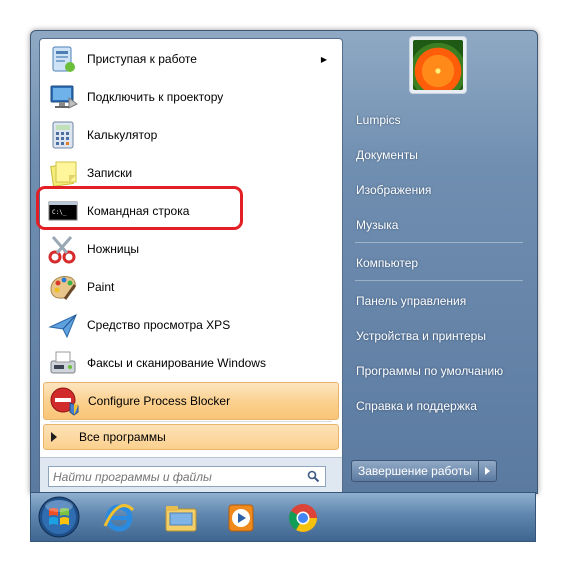  Describe the element at coordinates (191, 287) in the screenshot. I see `program-item-paint: Paint` at that location.